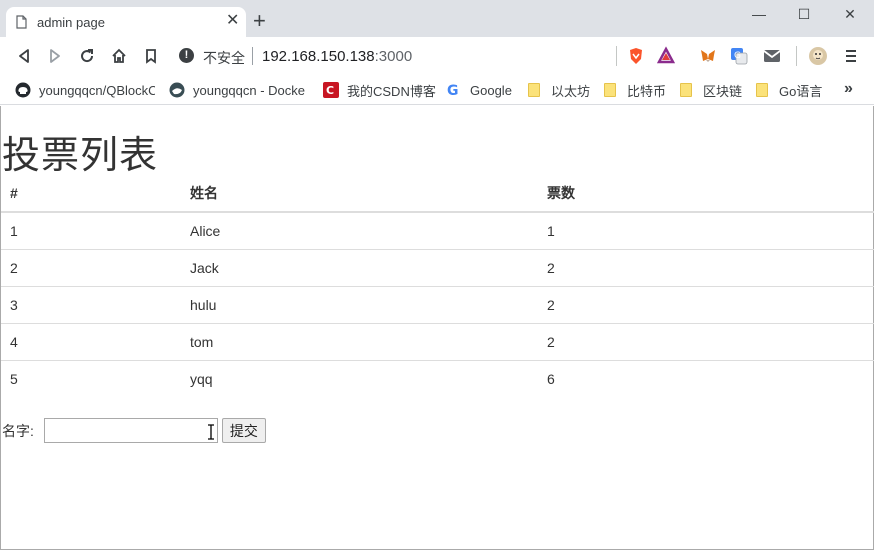 The image size is (874, 550). I want to click on table-row: 3 hulu 2, so click(437, 305).